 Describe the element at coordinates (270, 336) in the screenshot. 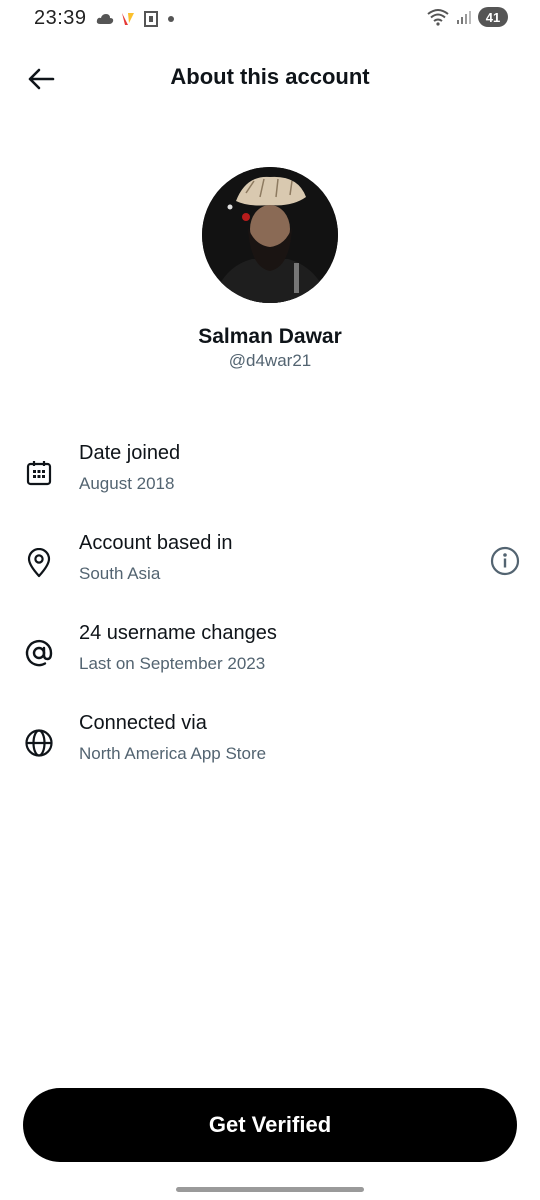

I see `display-name: Salman Dawar` at that location.